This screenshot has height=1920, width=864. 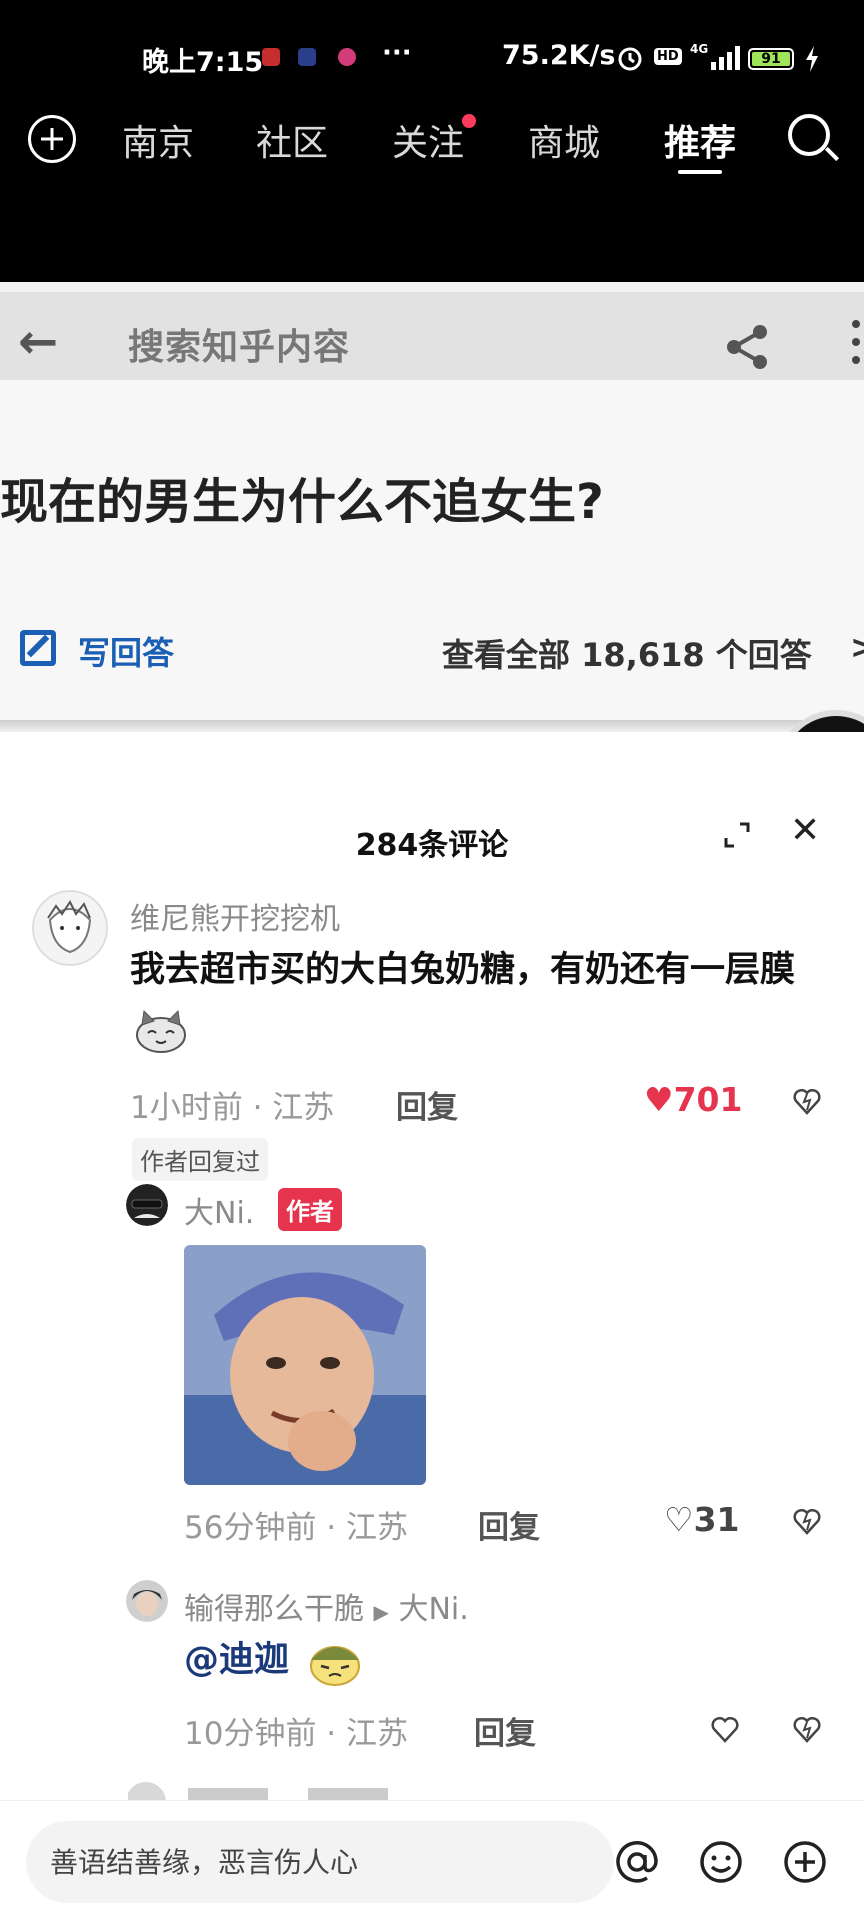 I want to click on add-attachment-icon, so click(x=805, y=1862).